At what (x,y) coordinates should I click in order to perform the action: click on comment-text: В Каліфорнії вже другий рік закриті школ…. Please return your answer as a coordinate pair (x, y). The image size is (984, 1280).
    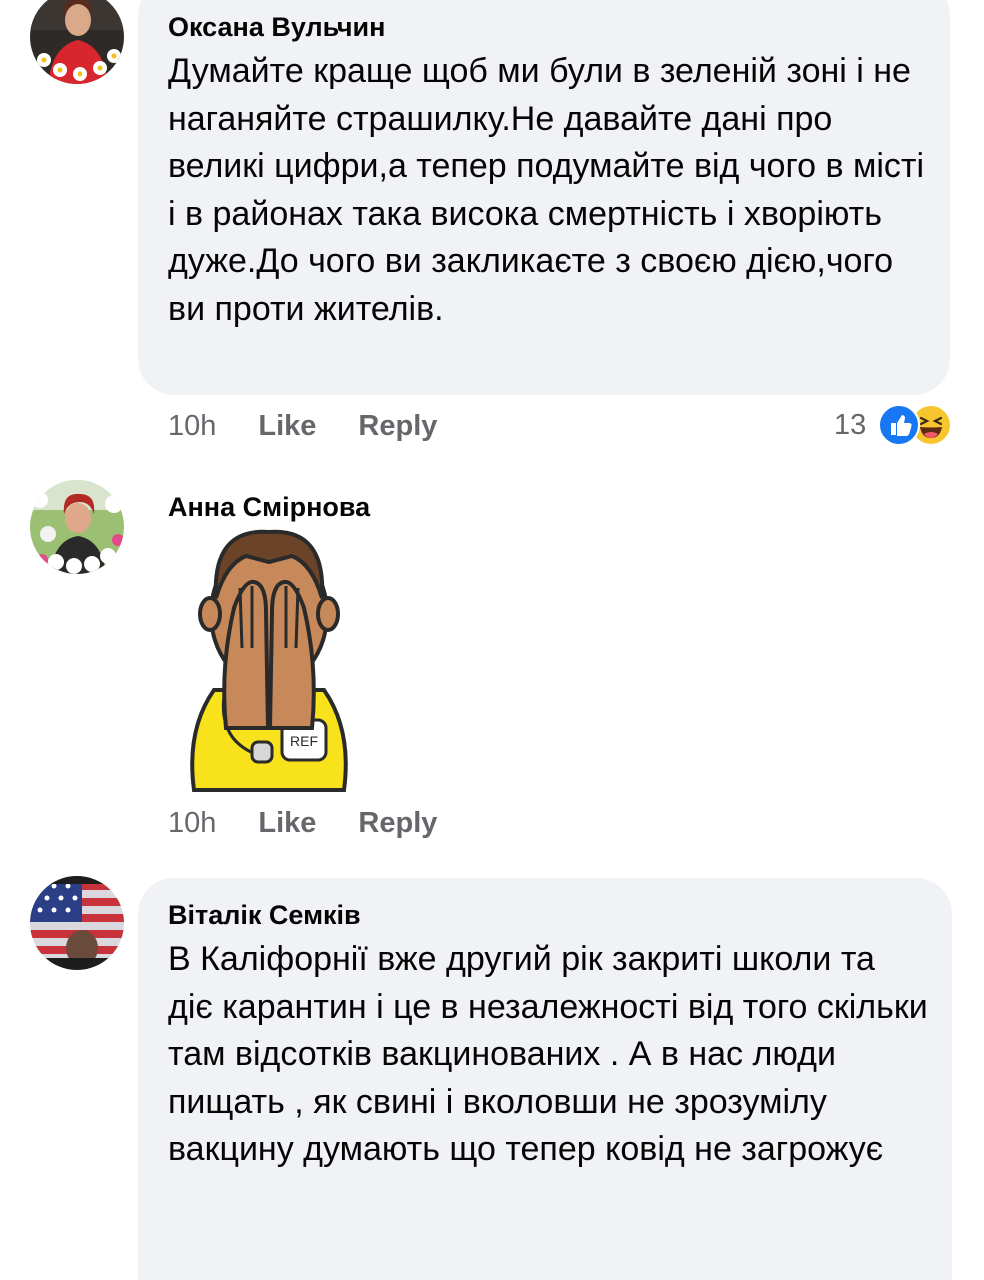
    Looking at the image, I should click on (548, 1054).